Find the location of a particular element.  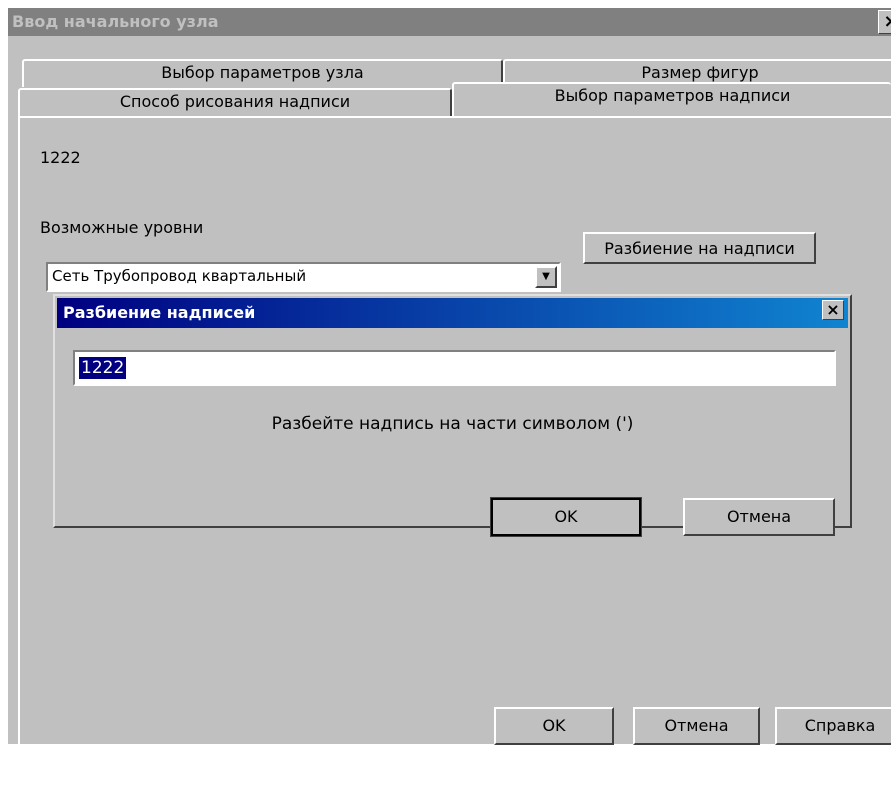

tab-label-parameters: Выбор параметров надписи is located at coordinates (671, 99).